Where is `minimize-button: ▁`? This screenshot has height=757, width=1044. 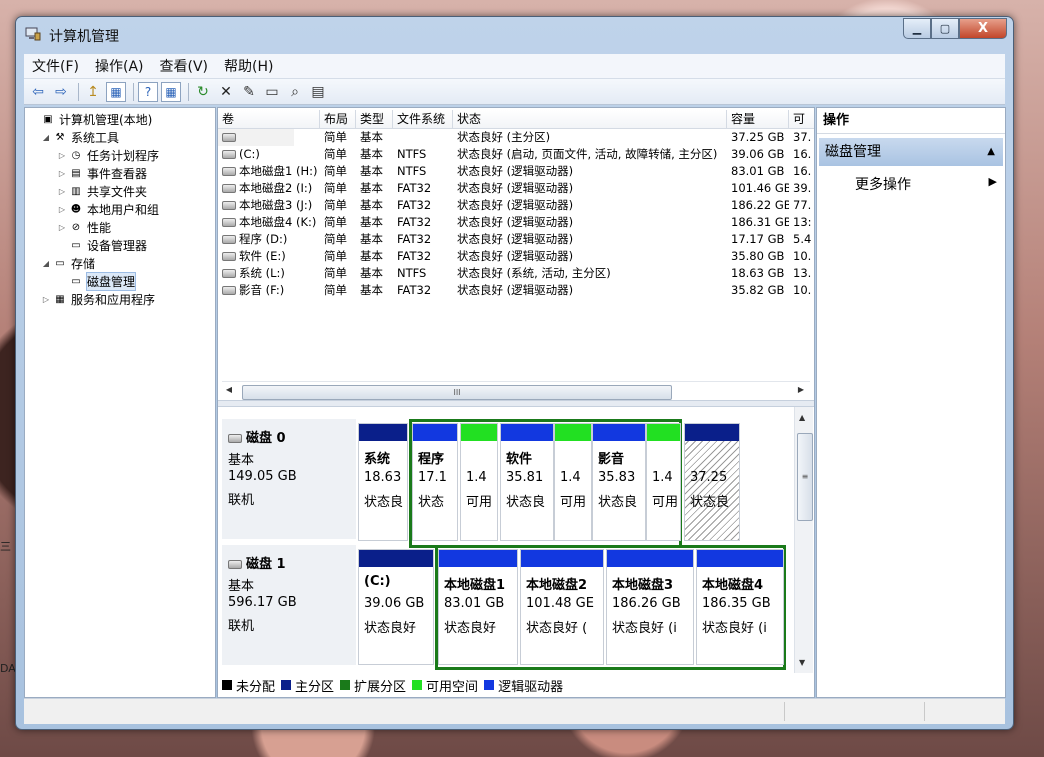 minimize-button: ▁ is located at coordinates (917, 28).